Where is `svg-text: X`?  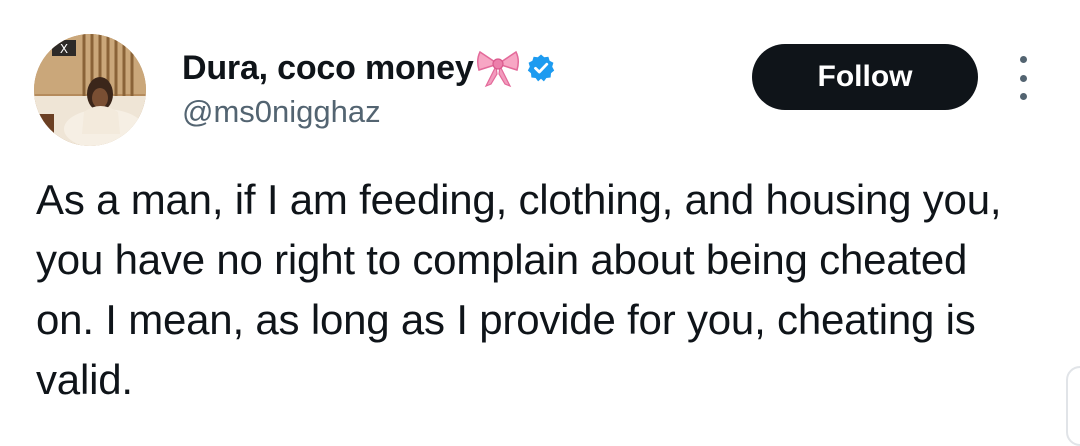 svg-text: X is located at coordinates (64, 49).